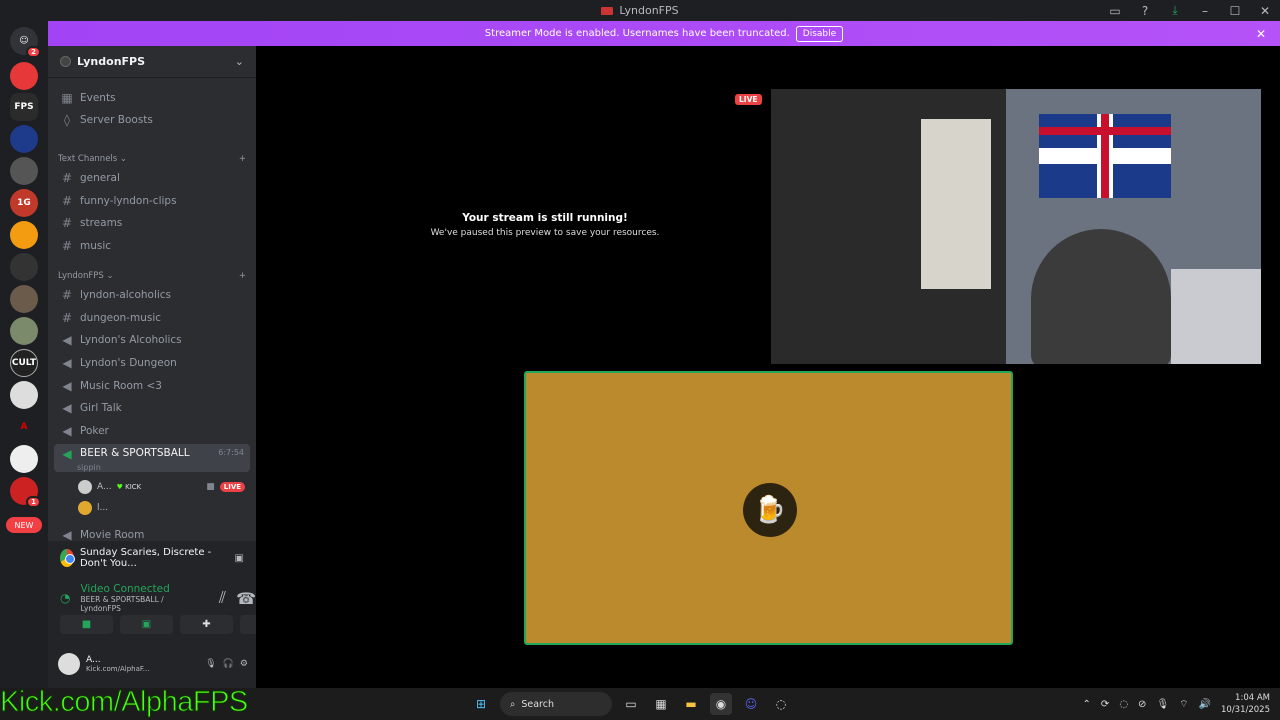  Describe the element at coordinates (631, 704) in the screenshot. I see `task-view-icon: ▭` at that location.